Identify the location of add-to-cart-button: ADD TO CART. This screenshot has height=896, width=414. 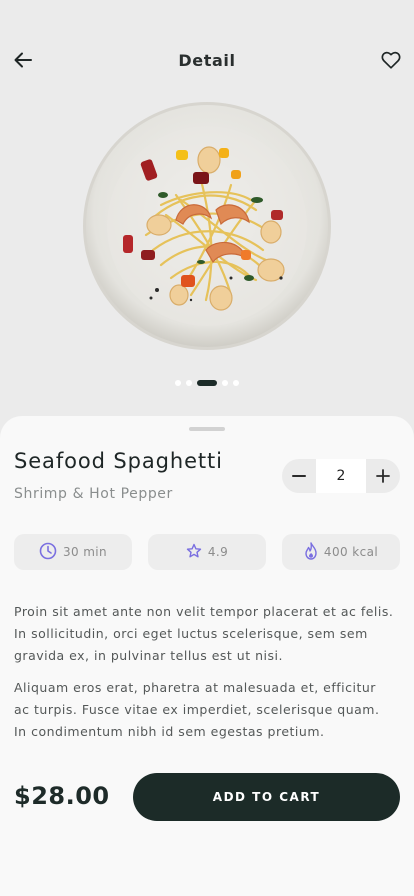
(266, 797).